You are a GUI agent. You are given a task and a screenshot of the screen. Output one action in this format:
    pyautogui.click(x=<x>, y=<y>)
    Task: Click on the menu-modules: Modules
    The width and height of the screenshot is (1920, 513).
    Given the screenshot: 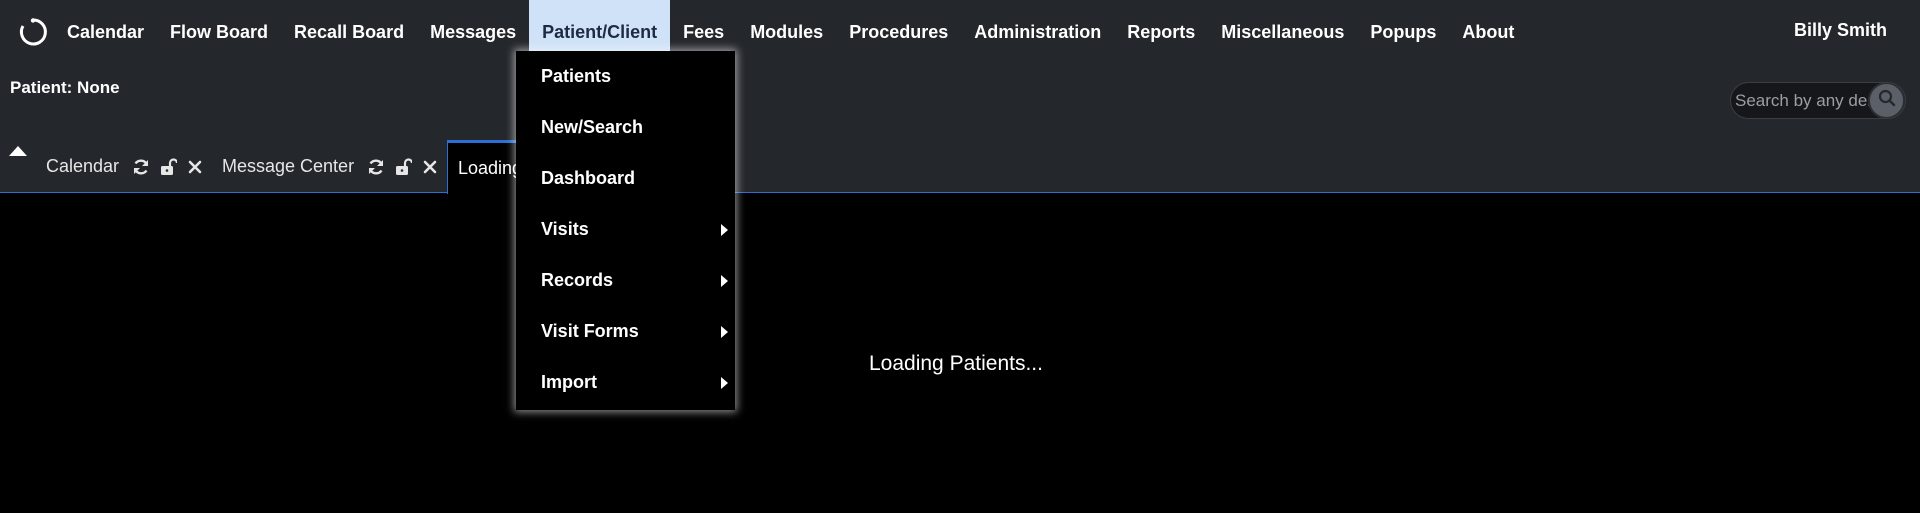 What is the action you would take?
    pyautogui.click(x=786, y=32)
    